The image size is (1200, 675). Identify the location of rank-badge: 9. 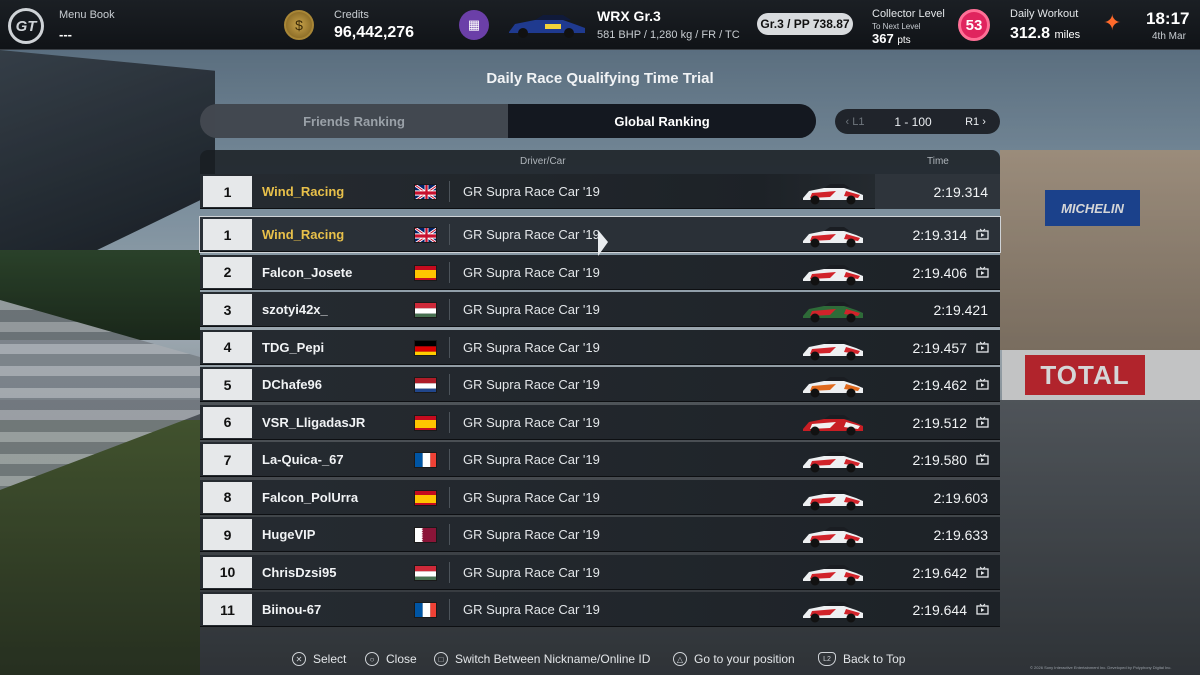
(227, 534).